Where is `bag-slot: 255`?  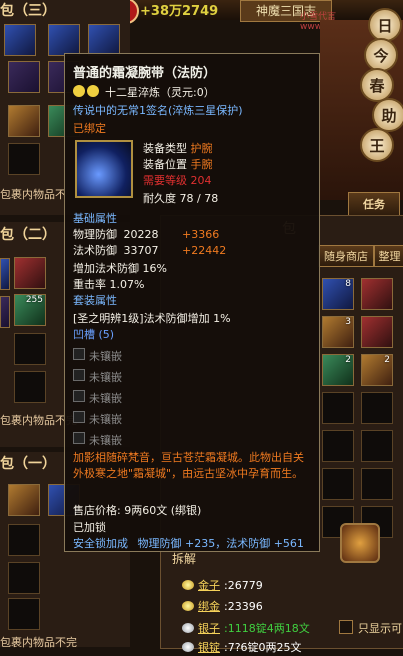 bag-slot: 255 is located at coordinates (30, 310).